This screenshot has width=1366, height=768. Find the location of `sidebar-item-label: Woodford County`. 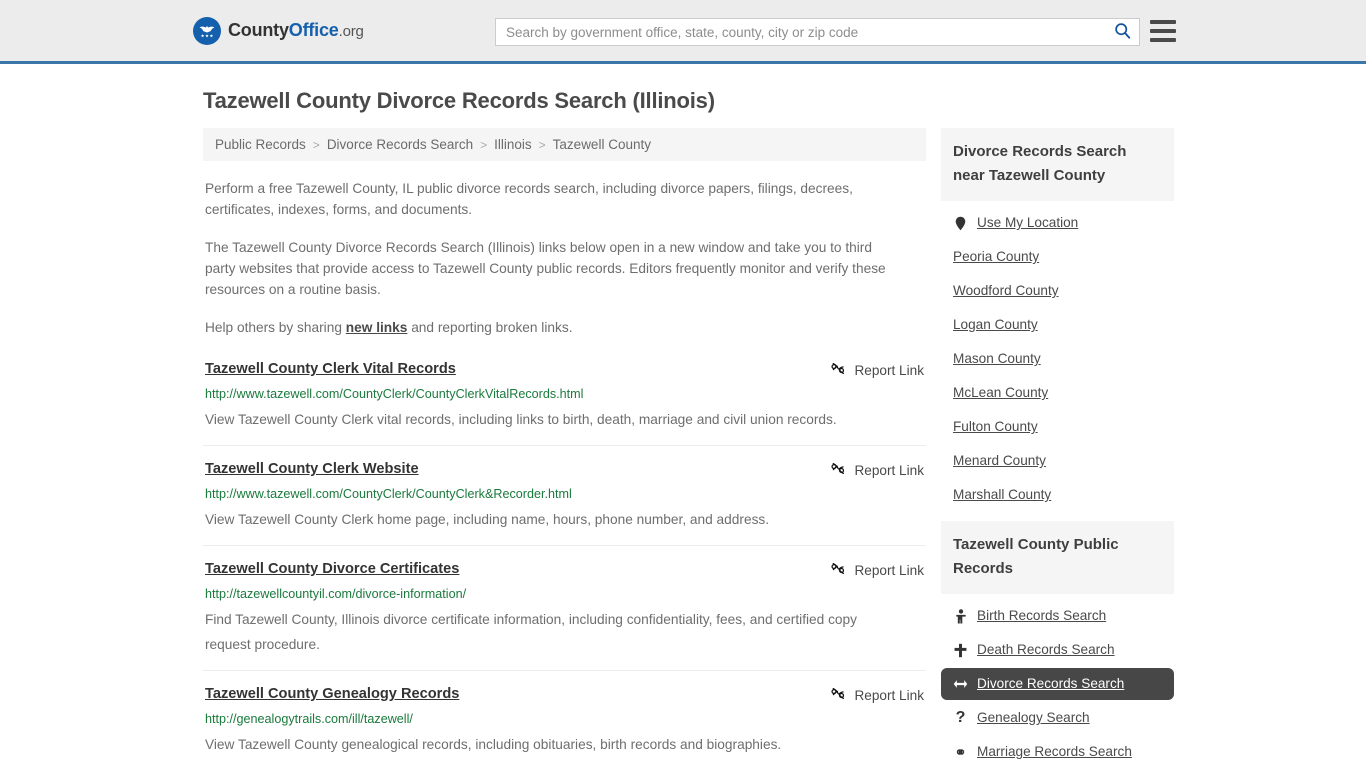

sidebar-item-label: Woodford County is located at coordinates (1006, 290).